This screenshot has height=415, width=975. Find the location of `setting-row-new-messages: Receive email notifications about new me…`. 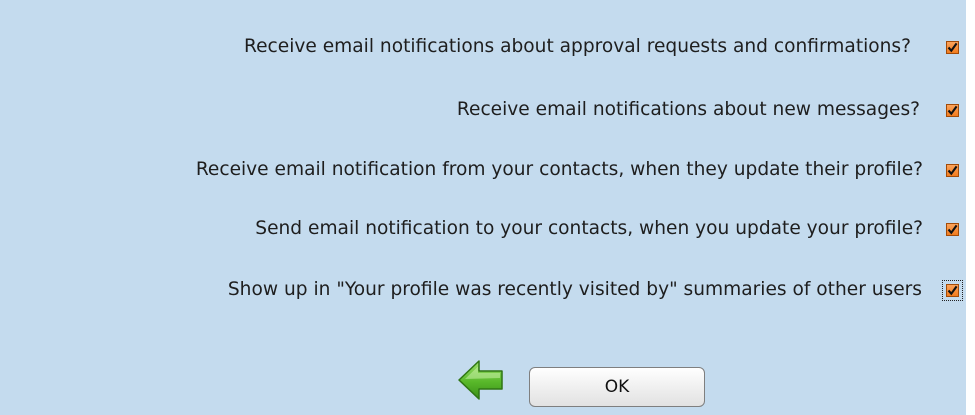

setting-row-new-messages: Receive email notifications about new me… is located at coordinates (483, 110).